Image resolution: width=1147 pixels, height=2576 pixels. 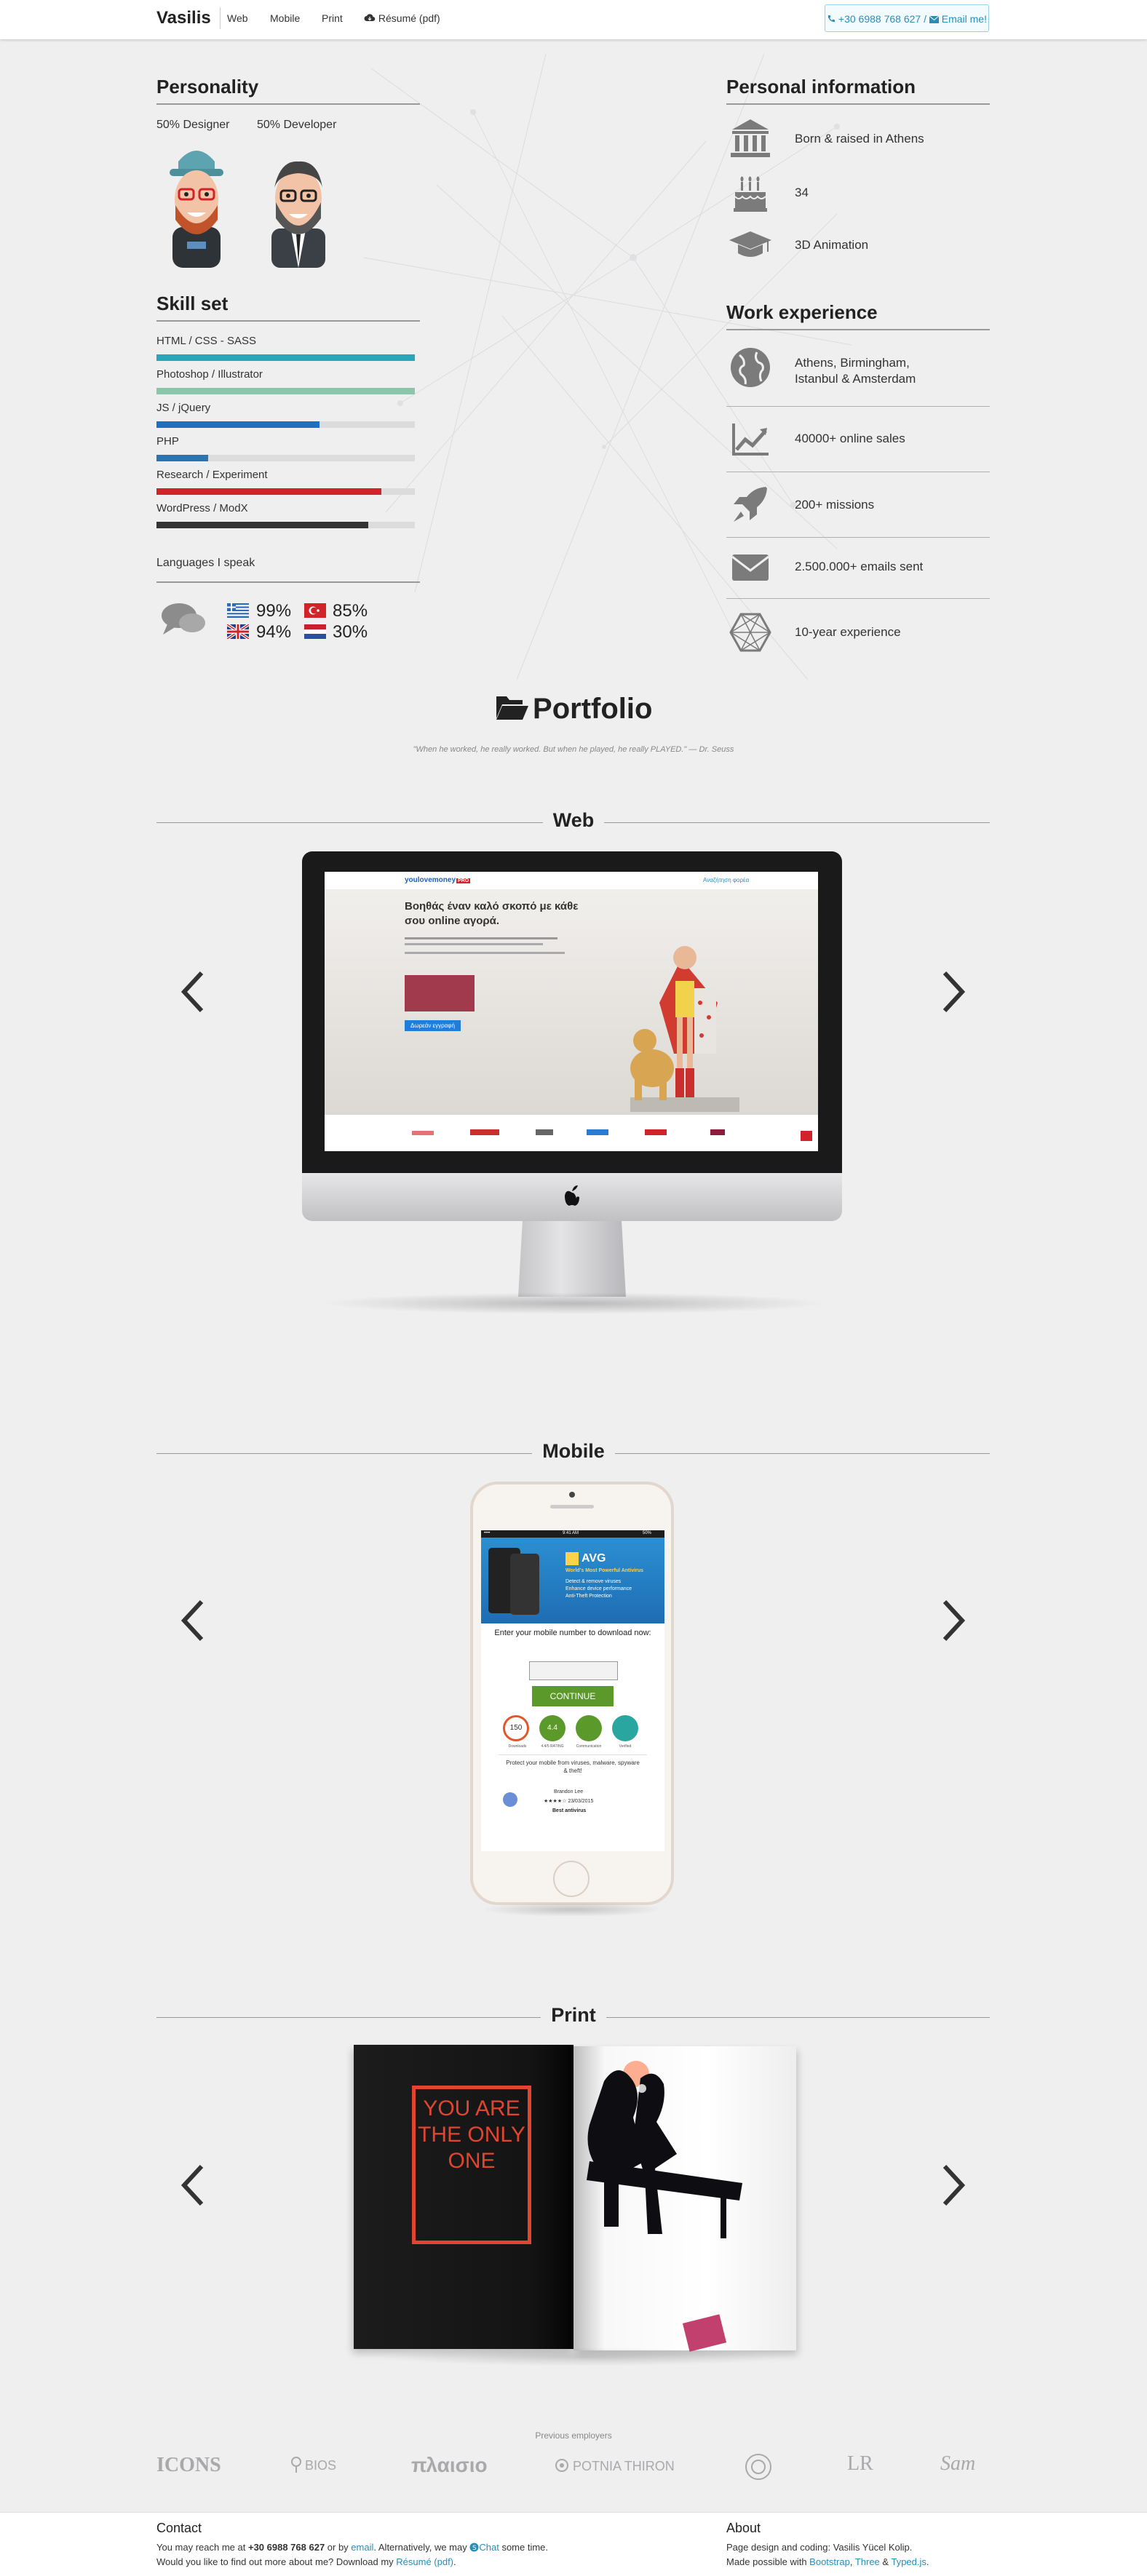 I want to click on avg-logo-icon, so click(x=572, y=1558).